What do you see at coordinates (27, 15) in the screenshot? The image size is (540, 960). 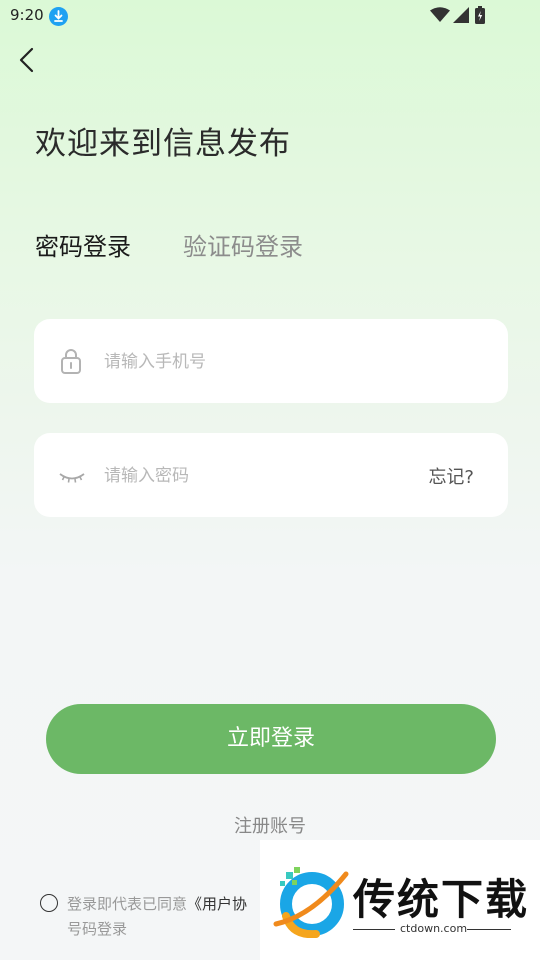 I see `status-time: 9:20` at bounding box center [27, 15].